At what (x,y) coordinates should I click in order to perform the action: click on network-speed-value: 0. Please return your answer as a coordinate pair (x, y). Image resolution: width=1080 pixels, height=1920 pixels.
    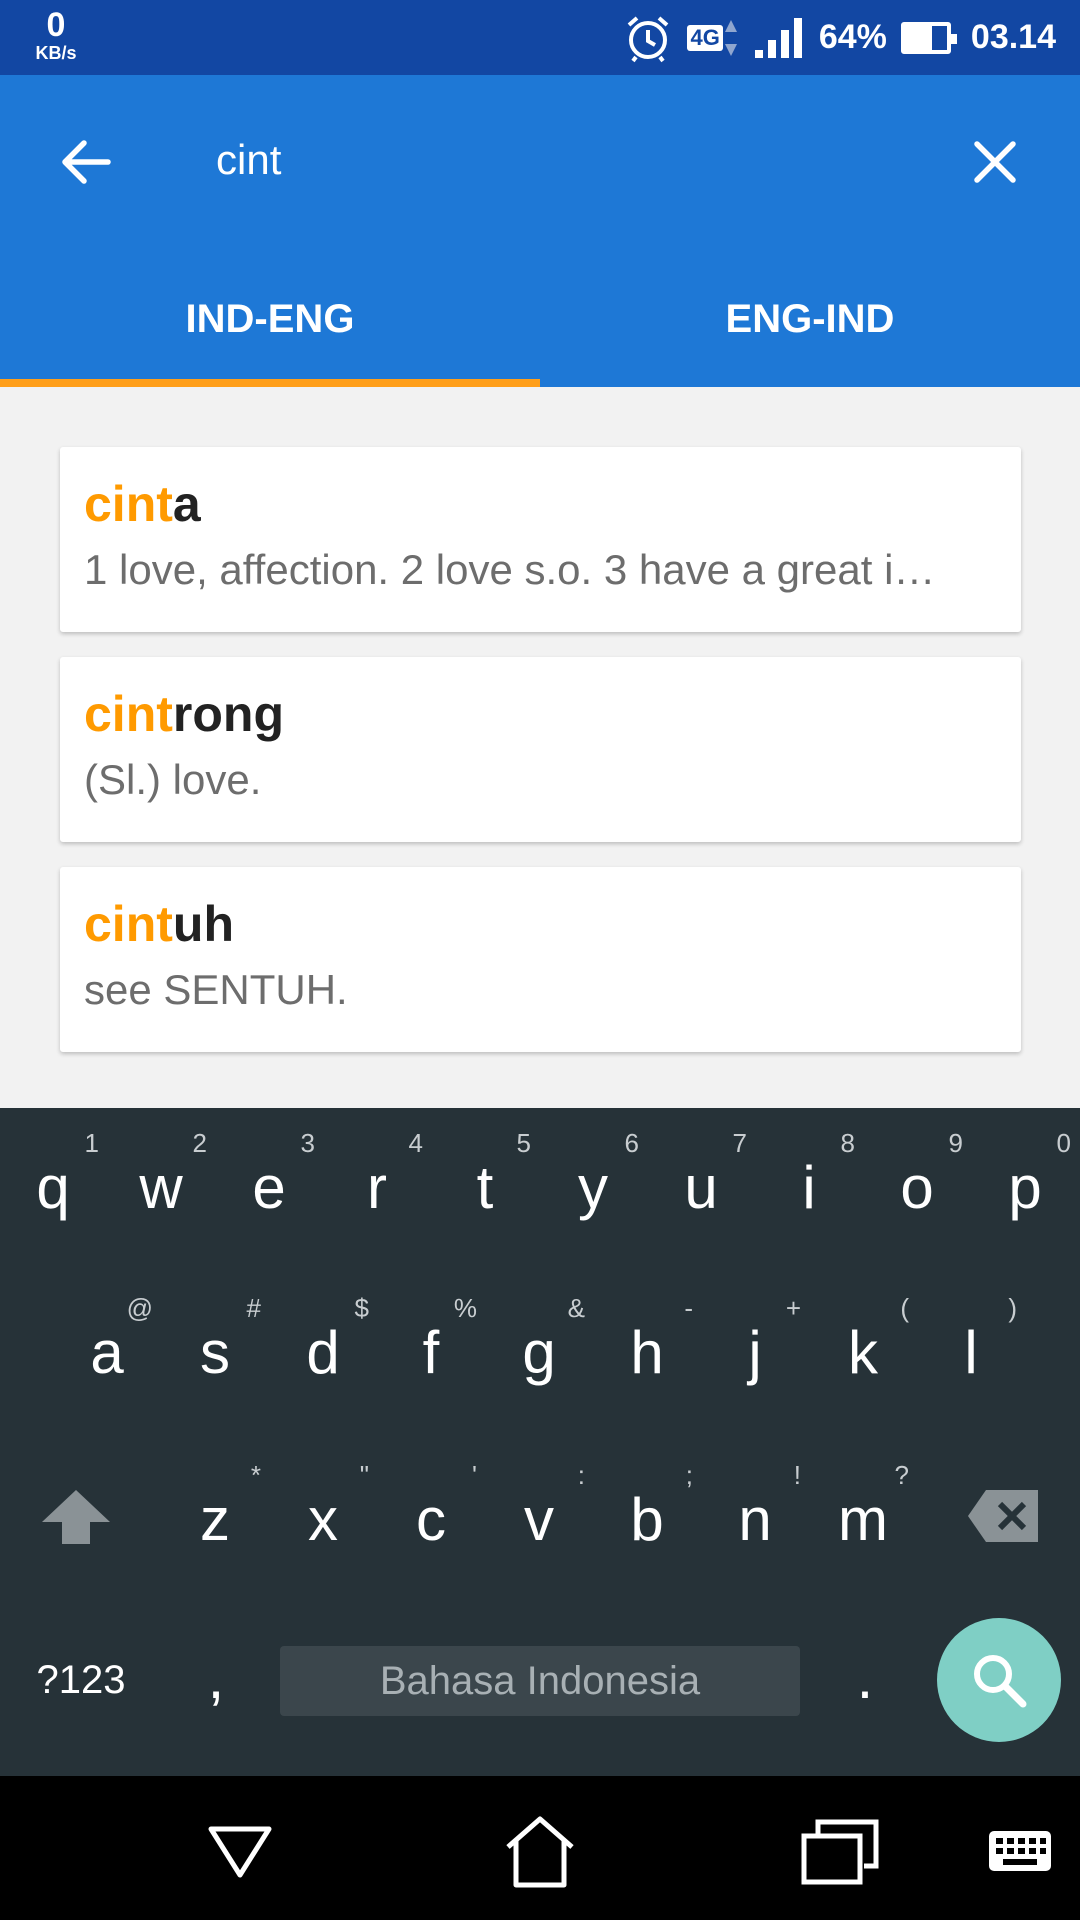
    Looking at the image, I should click on (56, 25).